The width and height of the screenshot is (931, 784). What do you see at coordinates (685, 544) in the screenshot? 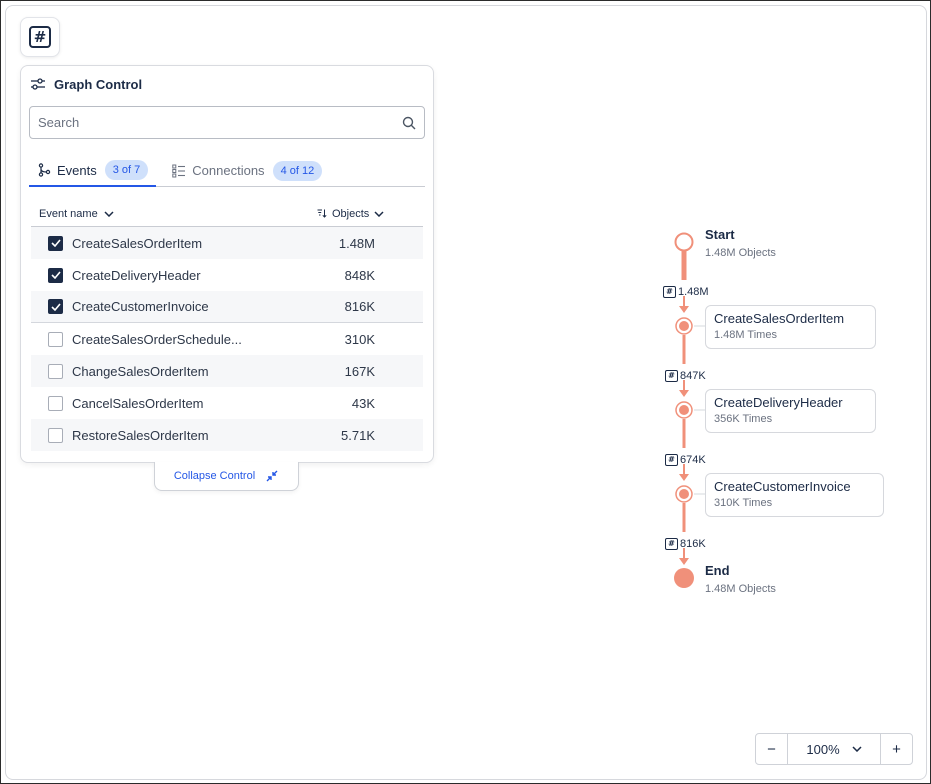
I see `edge-label: #816K` at bounding box center [685, 544].